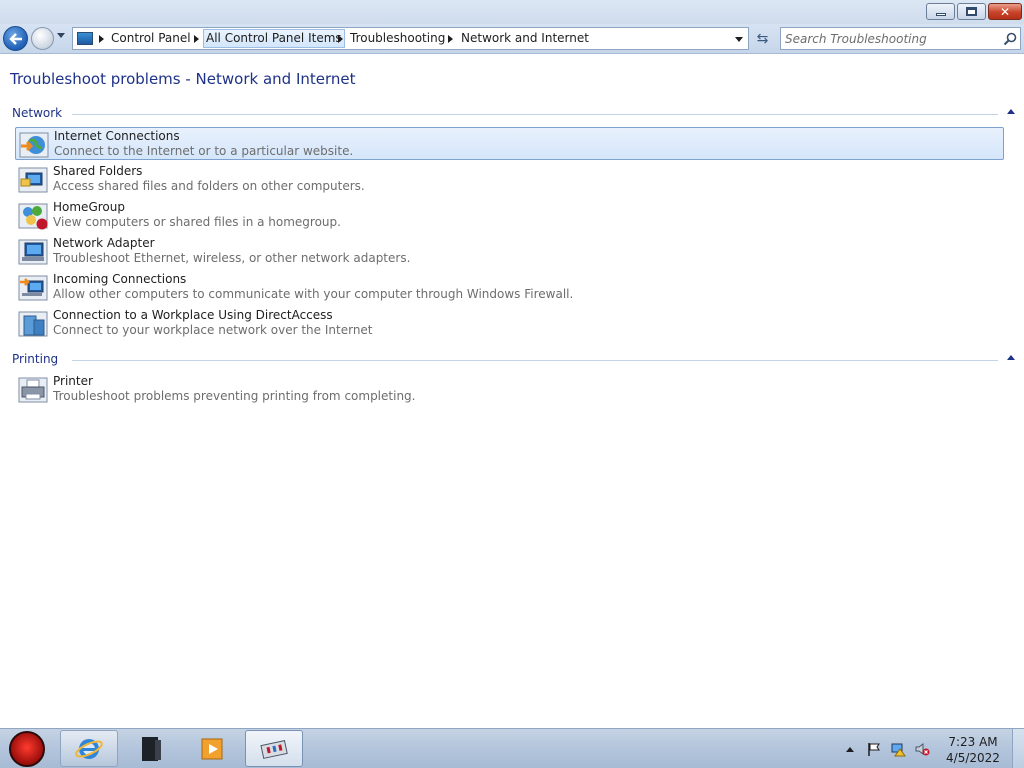 The image size is (1024, 768). Describe the element at coordinates (39, 113) in the screenshot. I see `section-label: Network` at that location.